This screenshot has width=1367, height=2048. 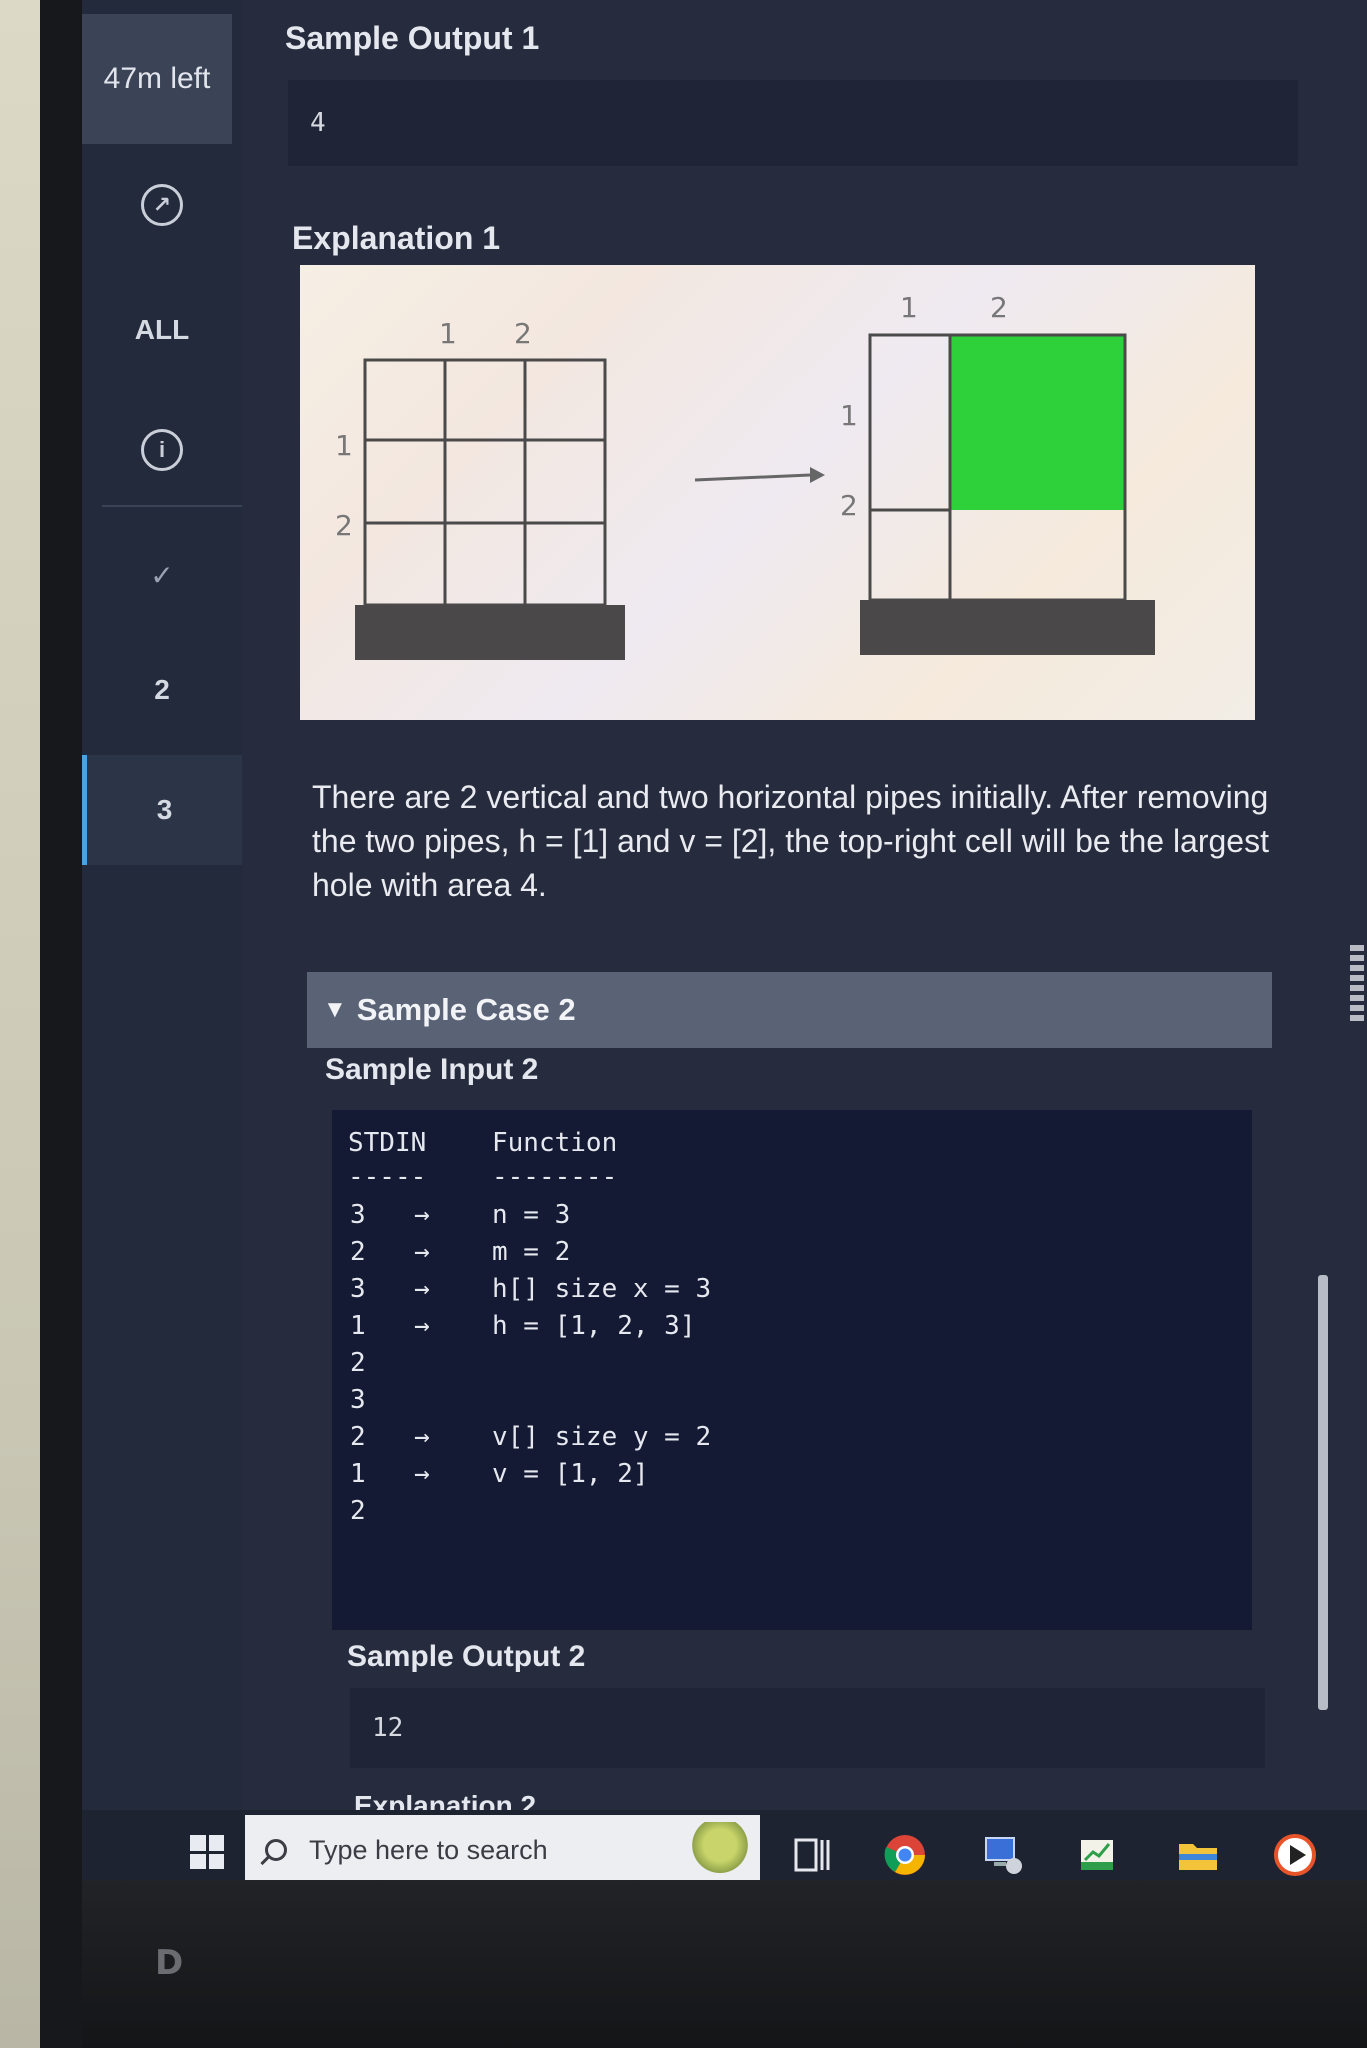 I want to click on rail-item-all-label: ALL, so click(x=162, y=329).